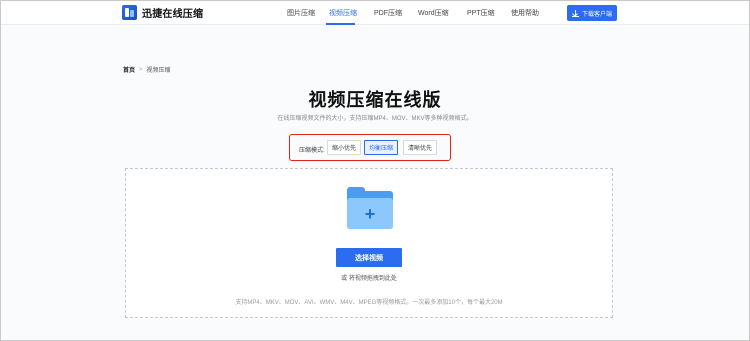 This screenshot has height=341, width=750. Describe the element at coordinates (173, 14) in the screenshot. I see `logo-text: 迅捷在线压缩` at that location.